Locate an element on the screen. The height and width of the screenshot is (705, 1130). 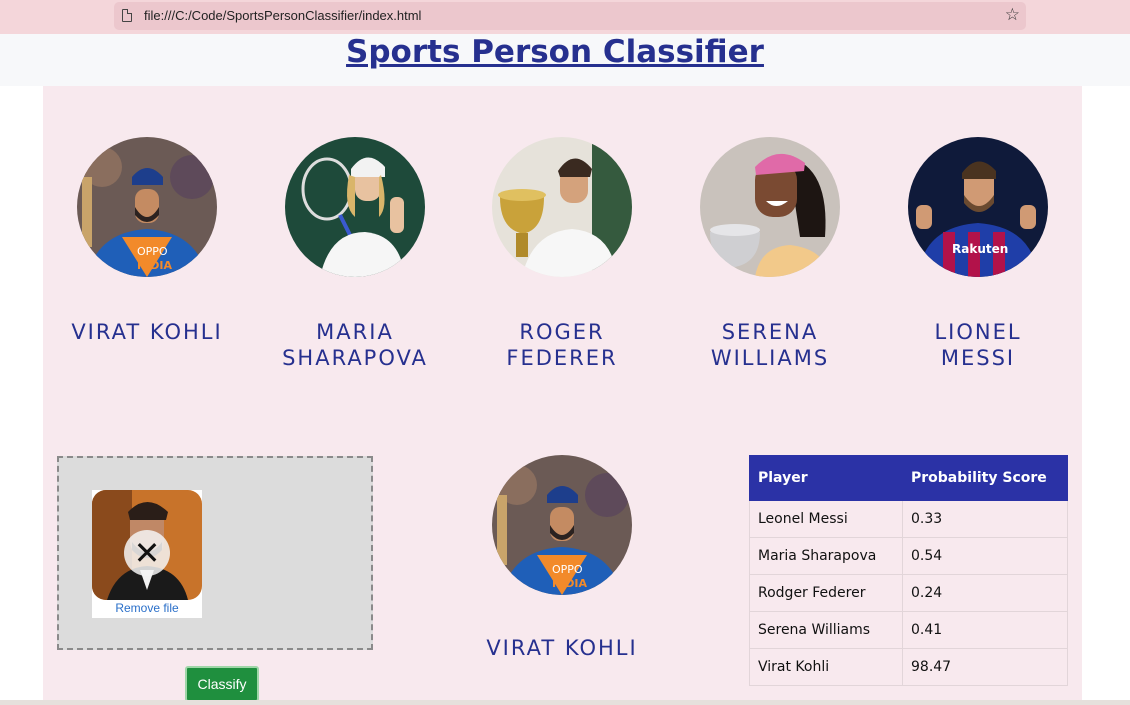
score-cell: 0.54 is located at coordinates (985, 556).